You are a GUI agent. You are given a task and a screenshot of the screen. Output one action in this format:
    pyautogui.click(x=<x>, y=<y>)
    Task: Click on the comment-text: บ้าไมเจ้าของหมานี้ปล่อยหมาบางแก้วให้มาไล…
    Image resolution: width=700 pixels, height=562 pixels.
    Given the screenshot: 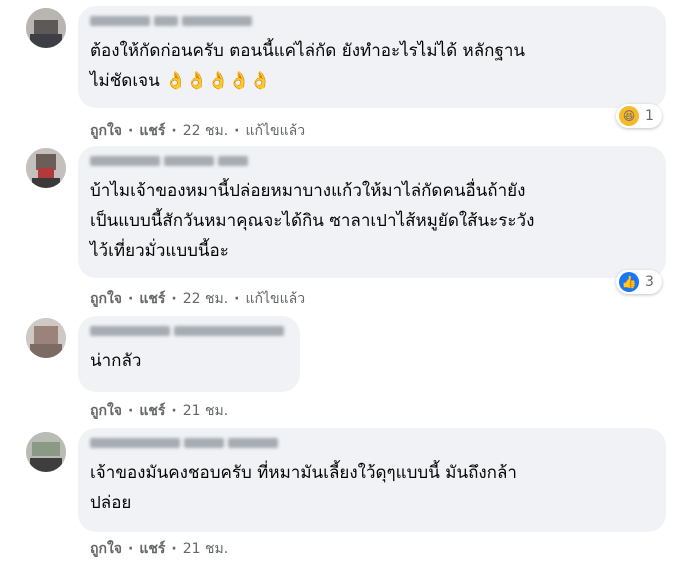 What is the action you would take?
    pyautogui.click(x=312, y=221)
    